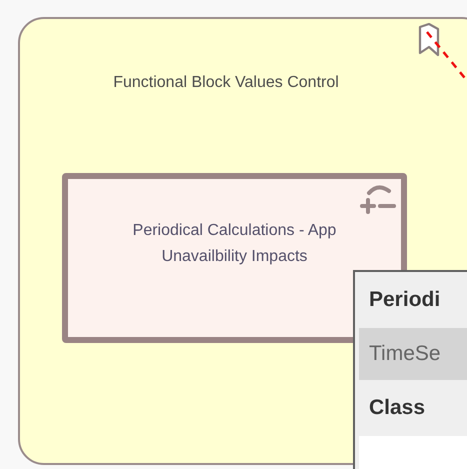  Describe the element at coordinates (413, 354) in the screenshot. I see `popup-item: TimeSe` at that location.